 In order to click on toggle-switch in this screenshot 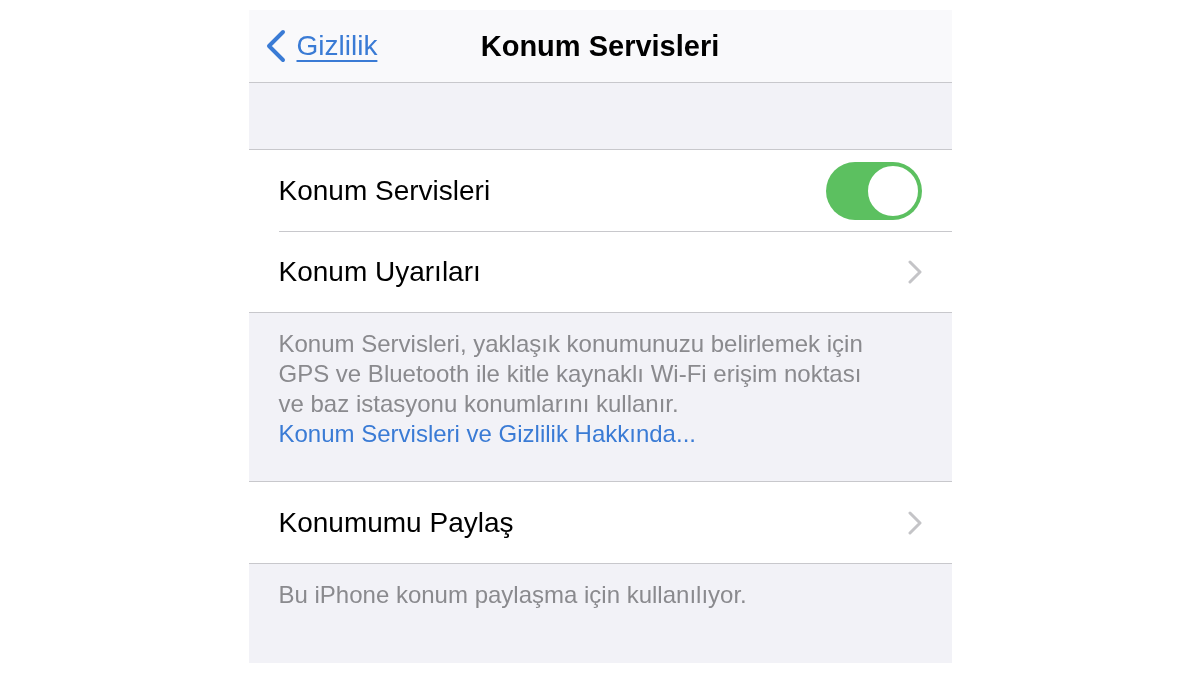, I will do `click(873, 190)`.